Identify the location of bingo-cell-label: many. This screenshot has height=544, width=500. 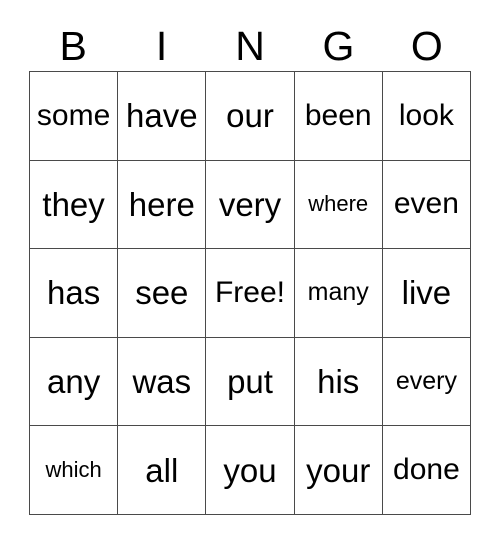
(338, 292).